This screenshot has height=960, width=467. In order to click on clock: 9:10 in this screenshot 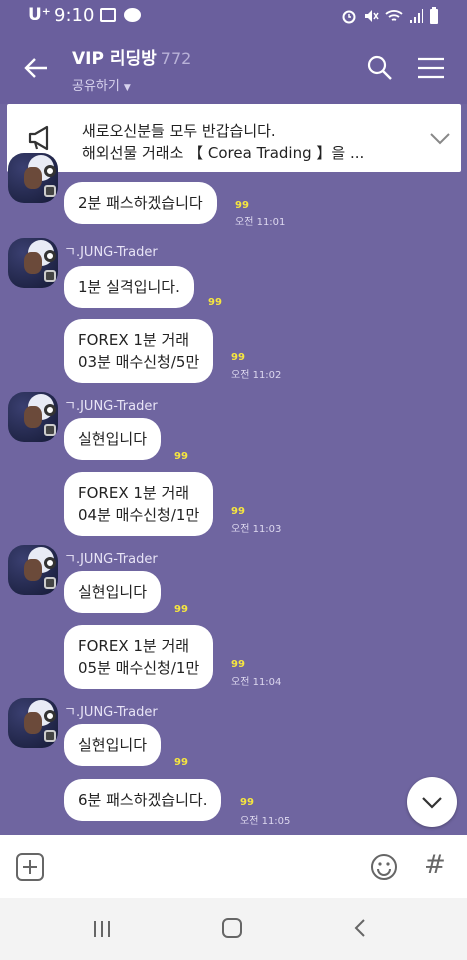, I will do `click(74, 15)`.